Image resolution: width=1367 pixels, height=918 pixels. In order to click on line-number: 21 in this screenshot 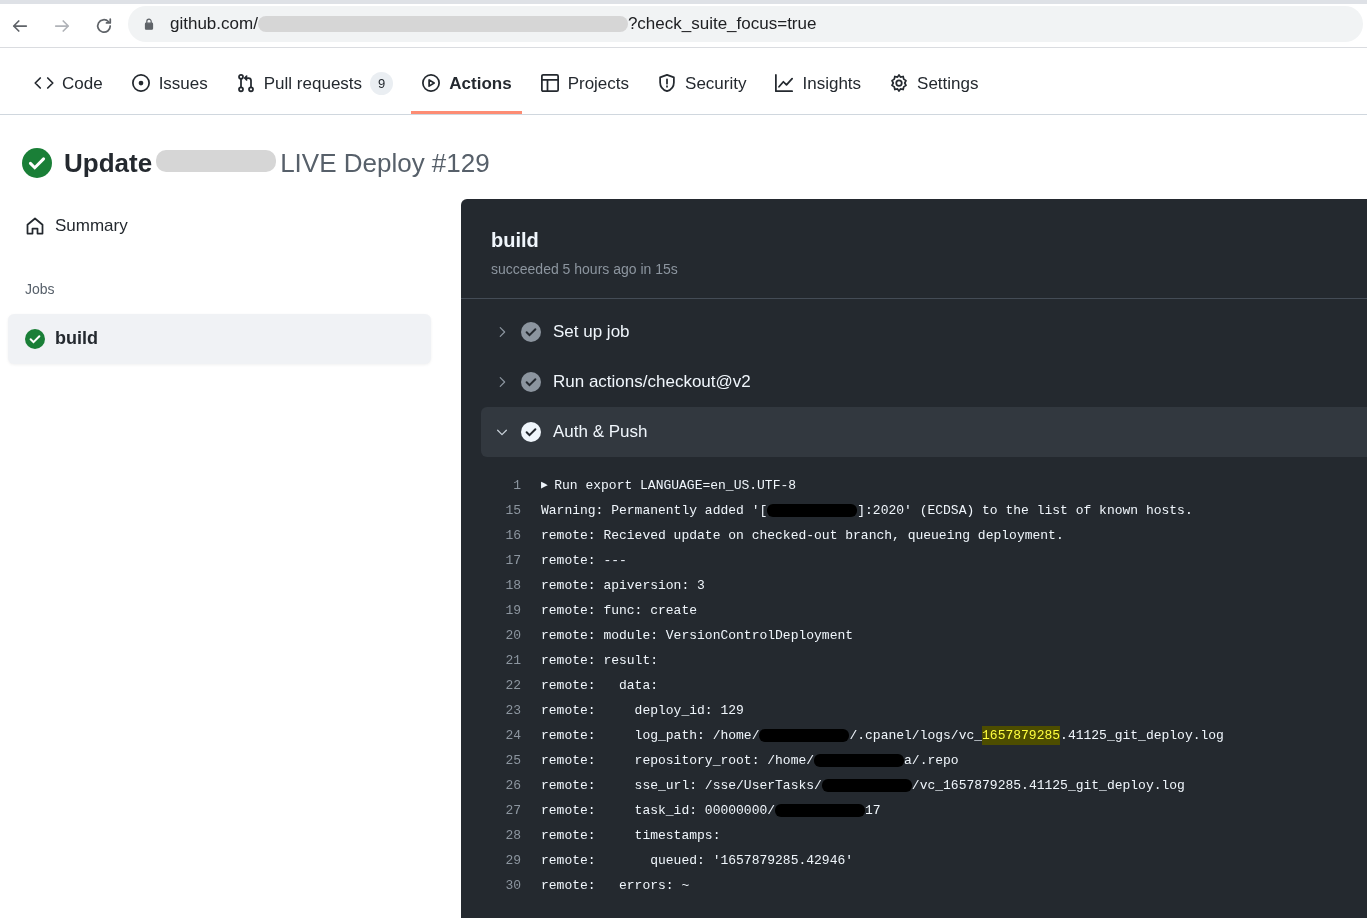, I will do `click(513, 660)`.